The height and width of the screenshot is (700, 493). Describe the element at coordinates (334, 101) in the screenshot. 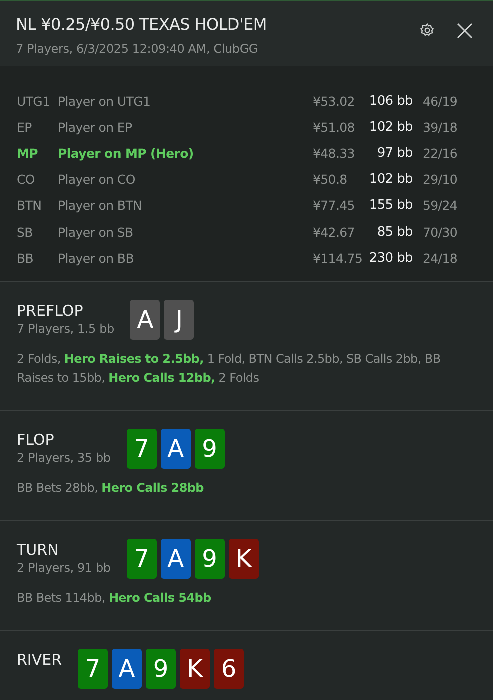

I see `player-stack: ¥53.02` at that location.